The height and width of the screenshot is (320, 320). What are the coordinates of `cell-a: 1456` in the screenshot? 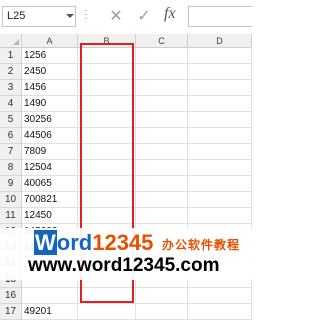 It's located at (50, 88).